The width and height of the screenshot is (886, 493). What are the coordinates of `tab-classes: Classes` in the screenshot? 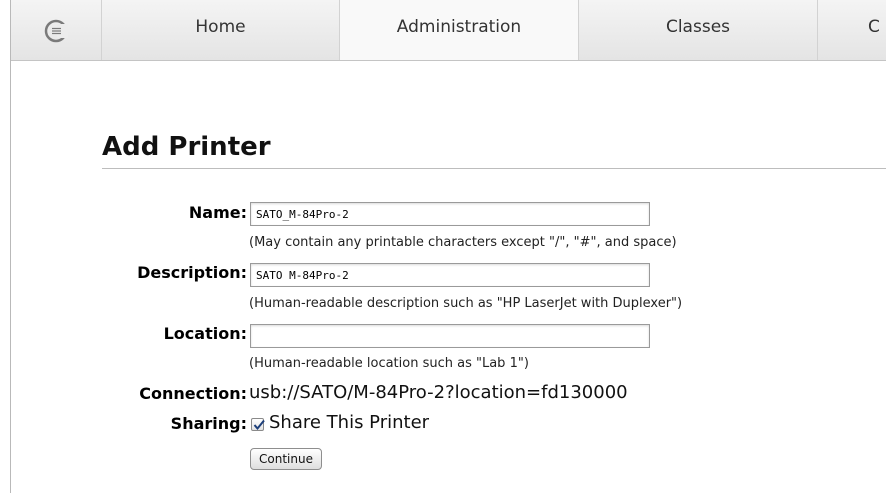 It's located at (698, 30).